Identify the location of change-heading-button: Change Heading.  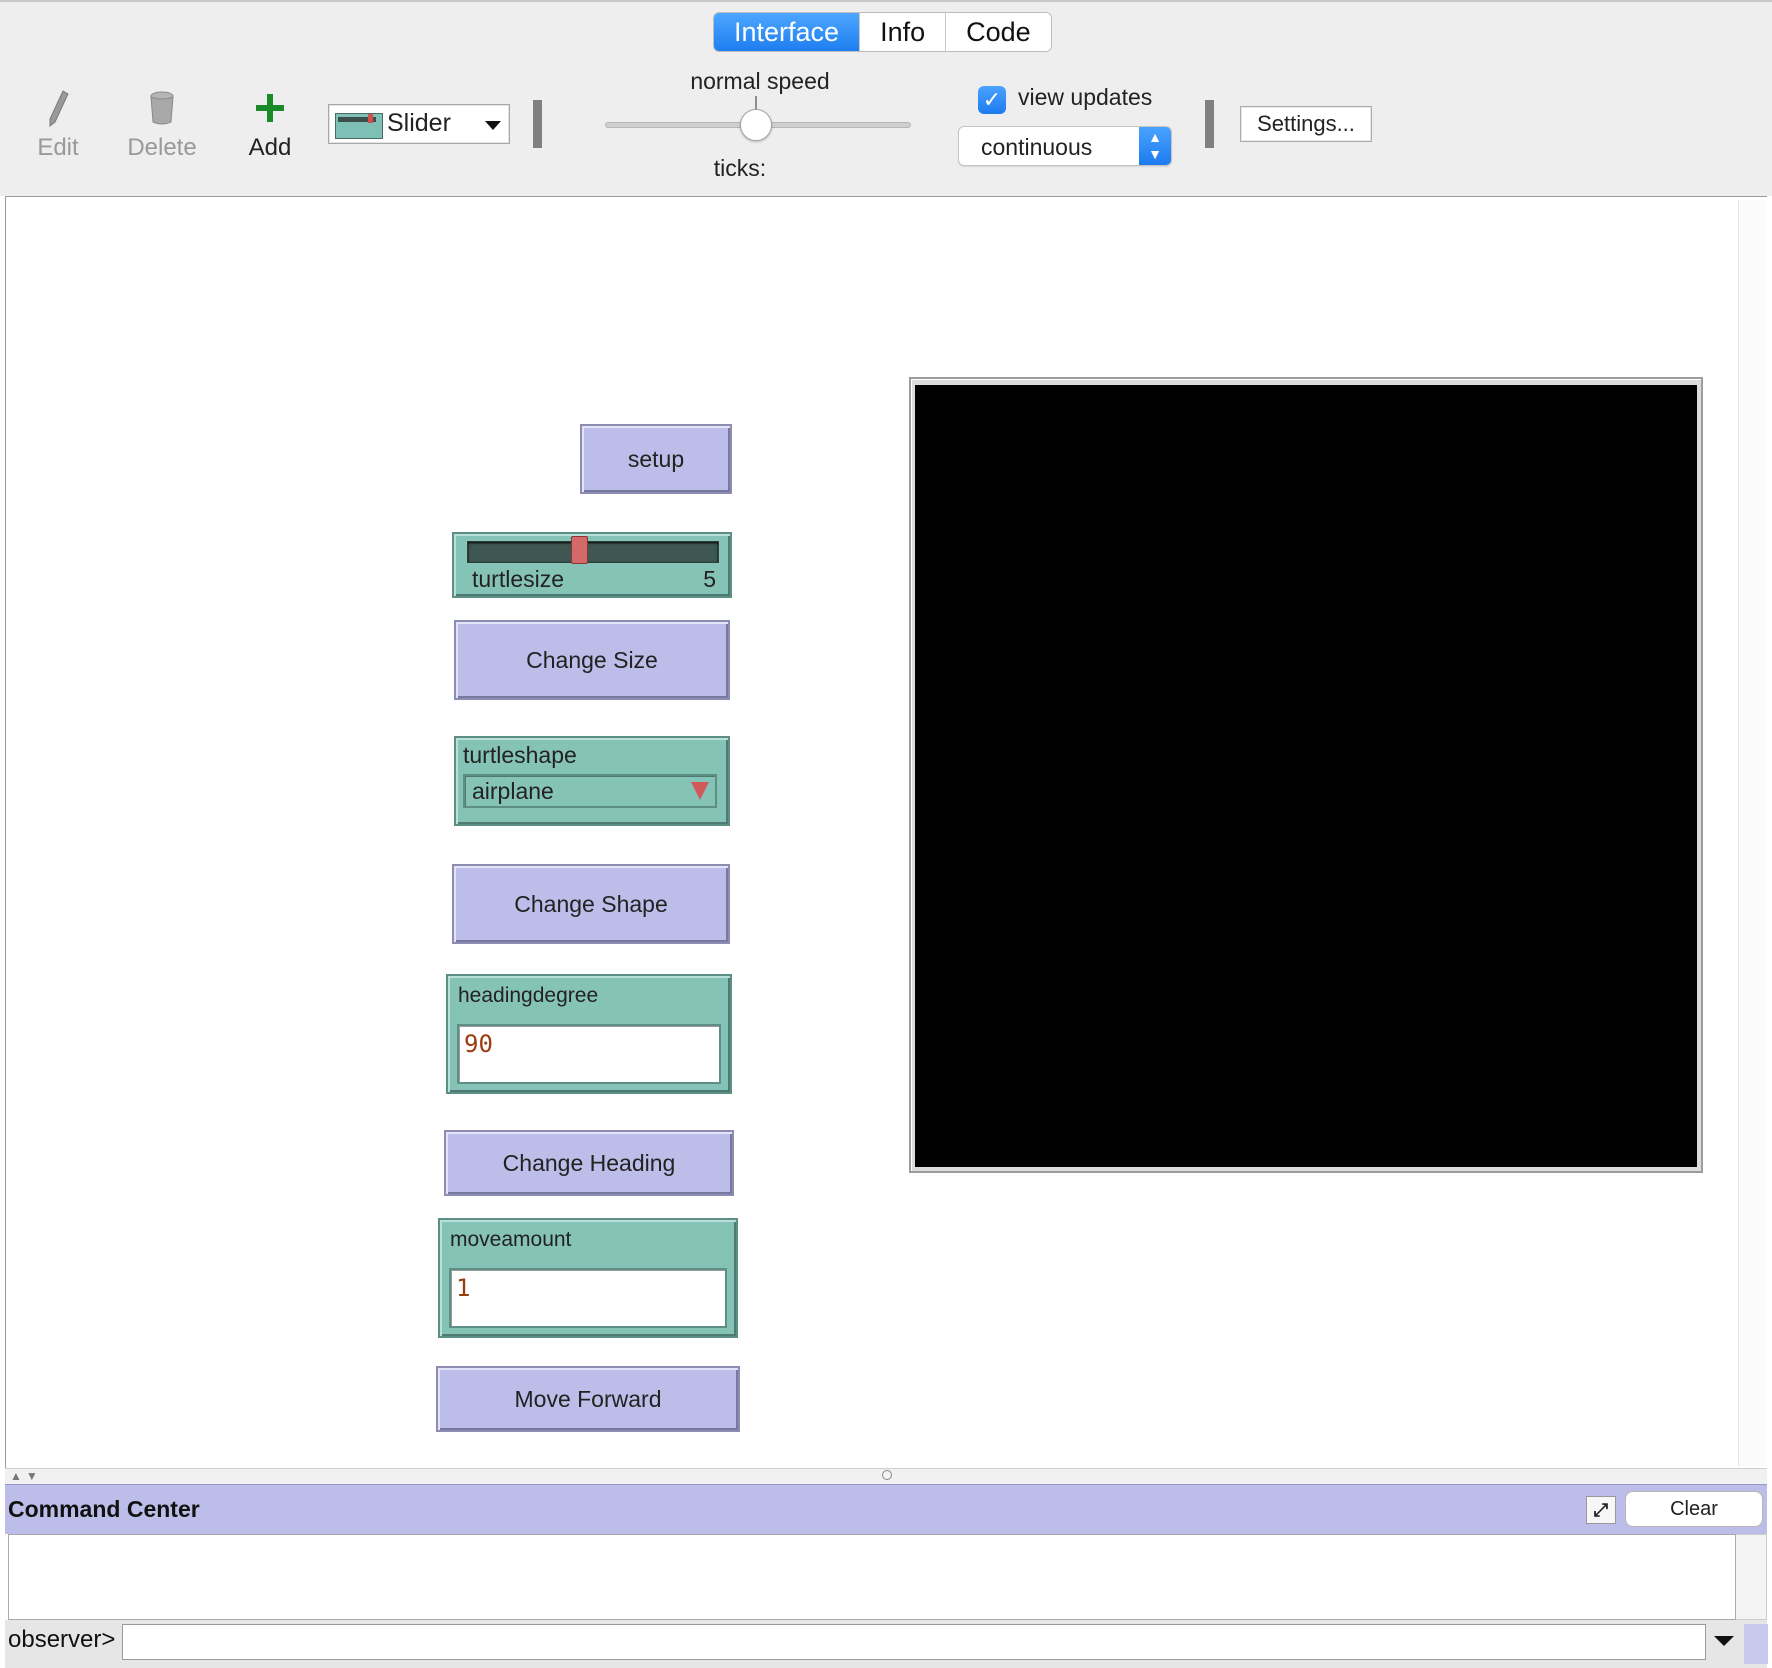
(589, 1163).